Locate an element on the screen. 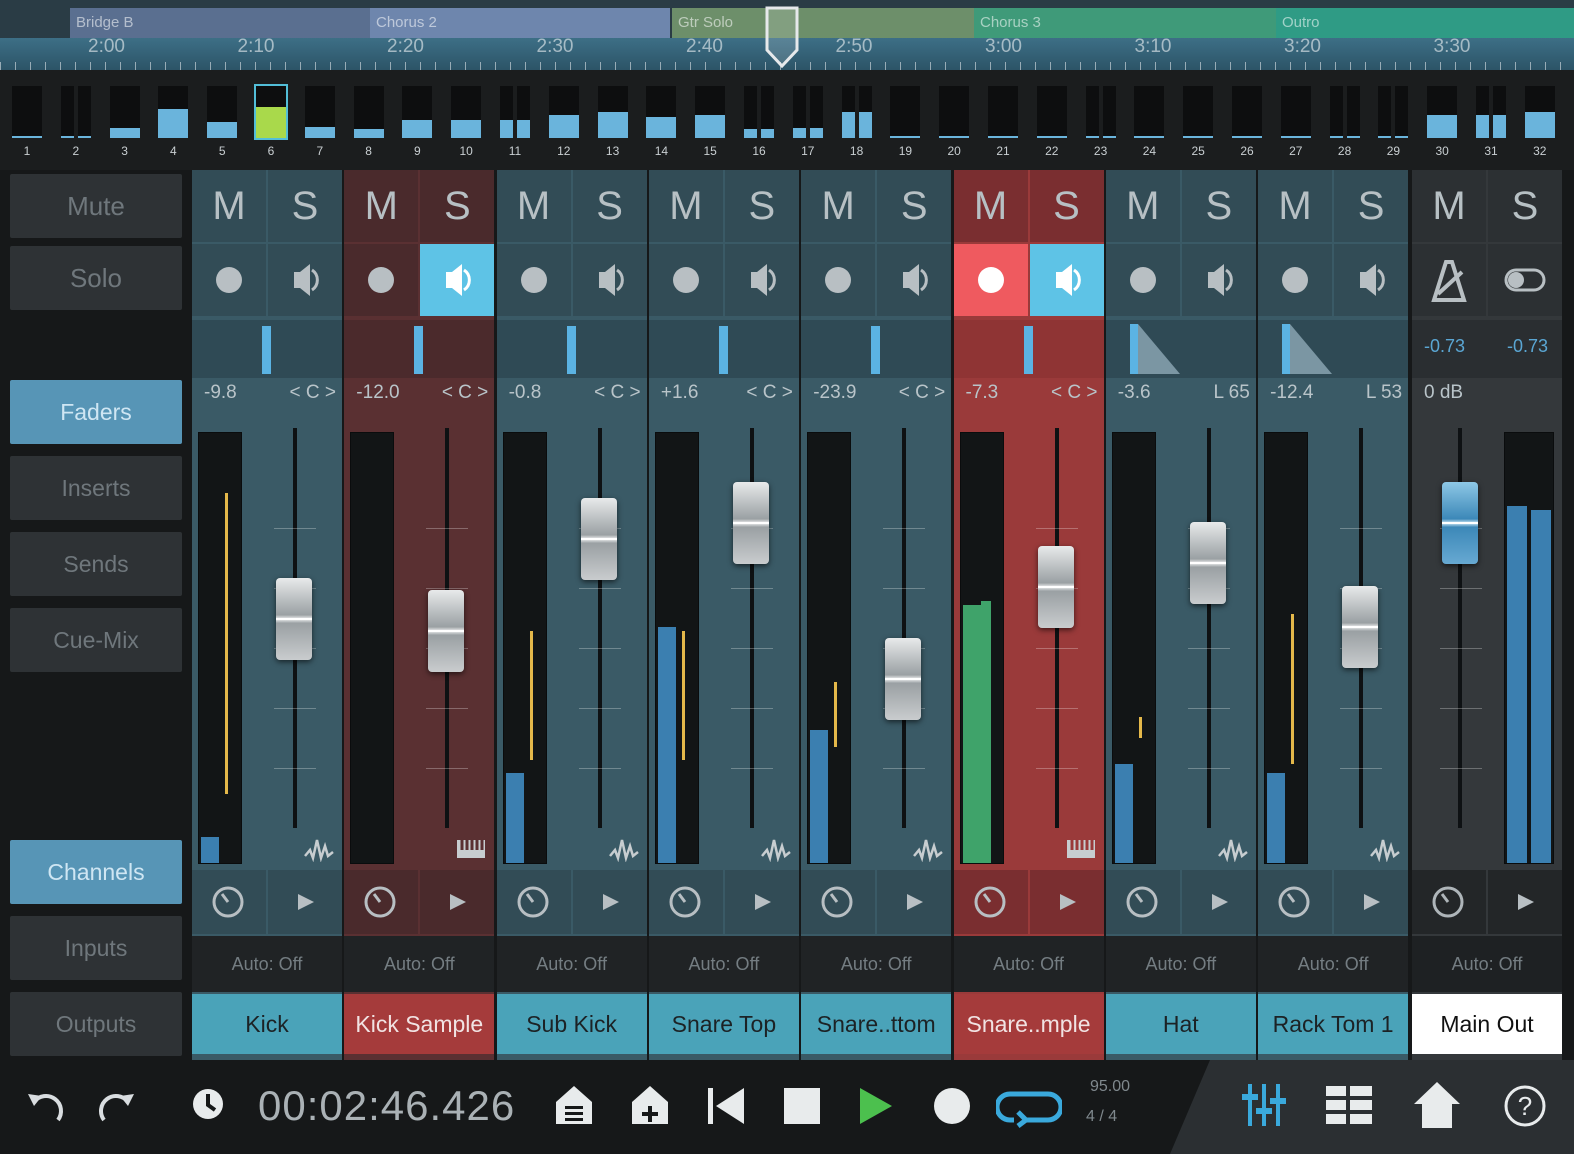 The width and height of the screenshot is (1574, 1154). main-expand-button is located at coordinates (1525, 902).